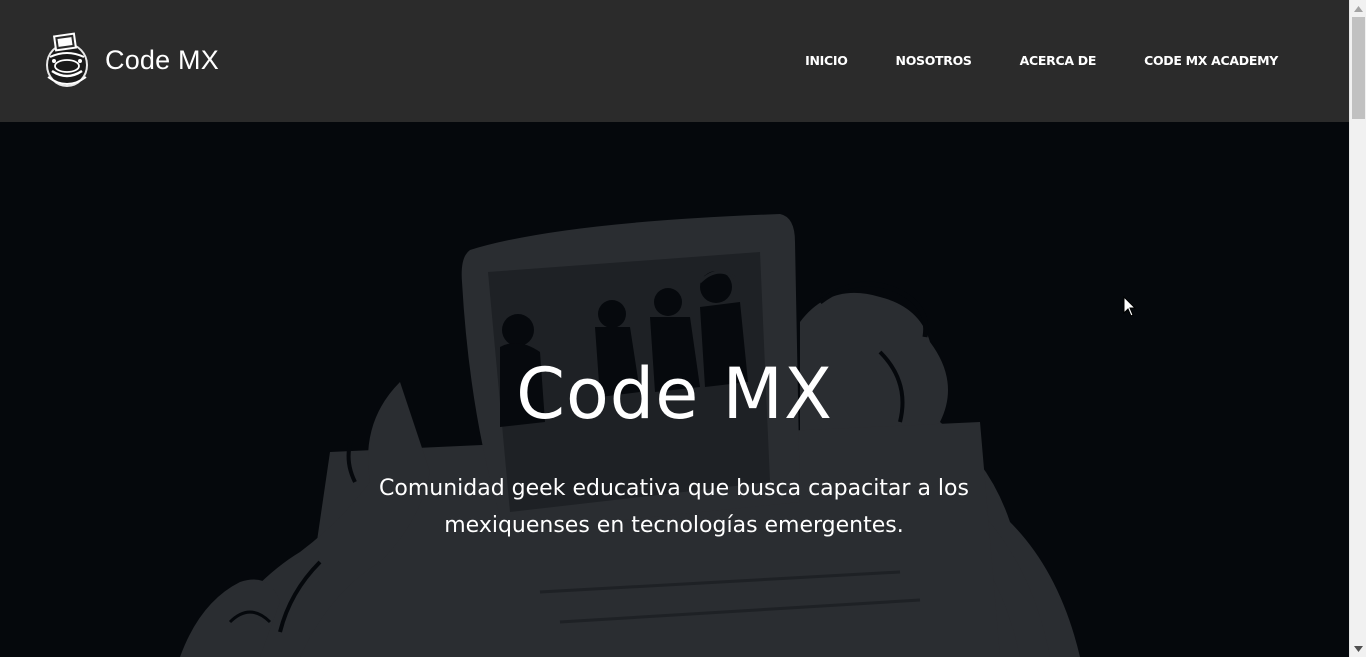 The image size is (1366, 657). Describe the element at coordinates (1358, 8) in the screenshot. I see `scroll-up-arrow-icon` at that location.